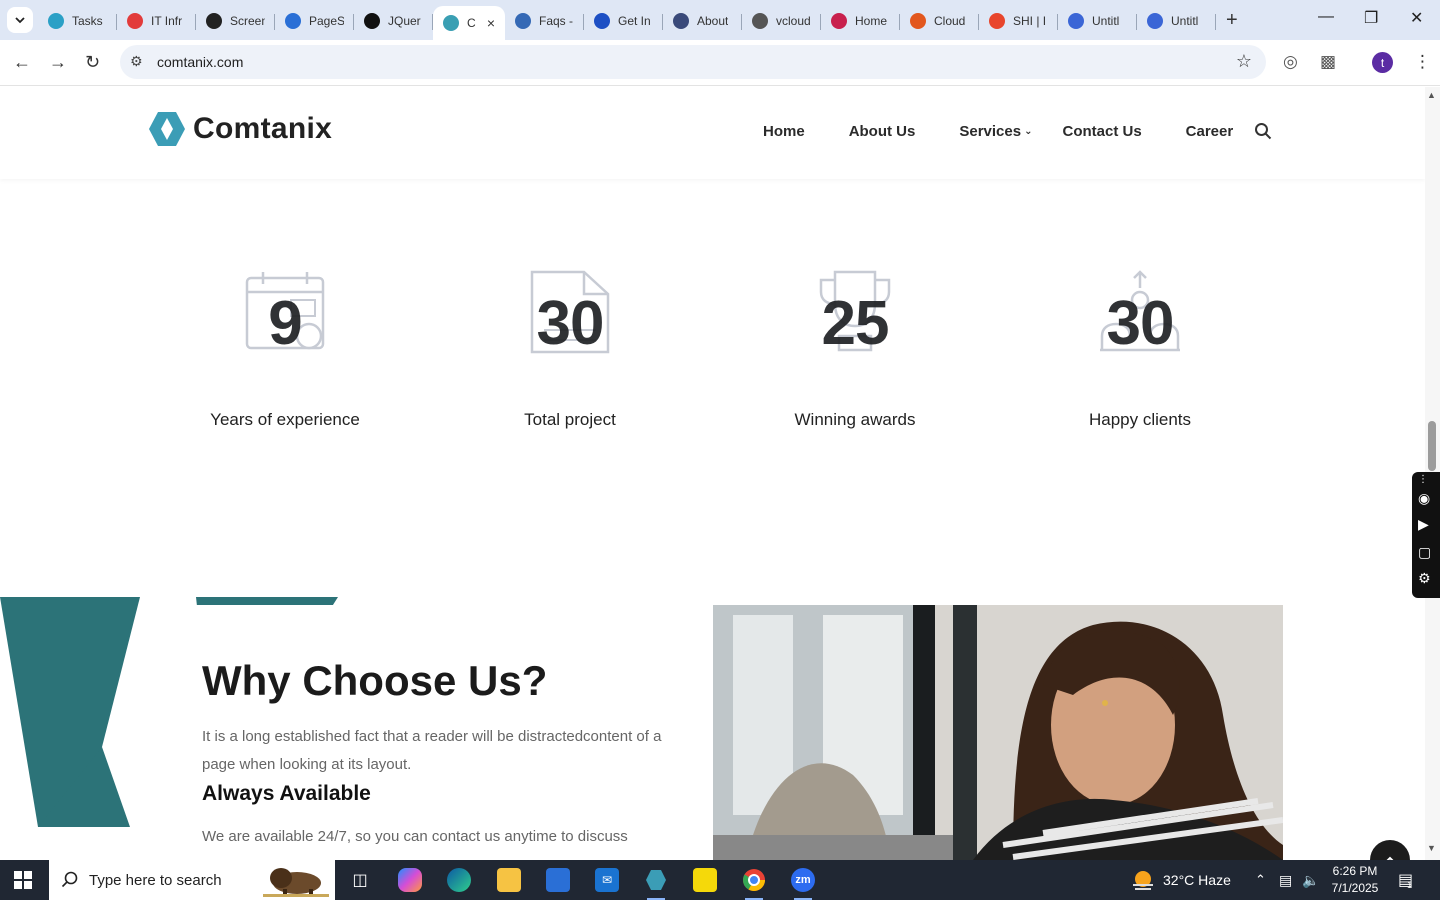  I want to click on browser-tab: Cloud, so click(939, 21).